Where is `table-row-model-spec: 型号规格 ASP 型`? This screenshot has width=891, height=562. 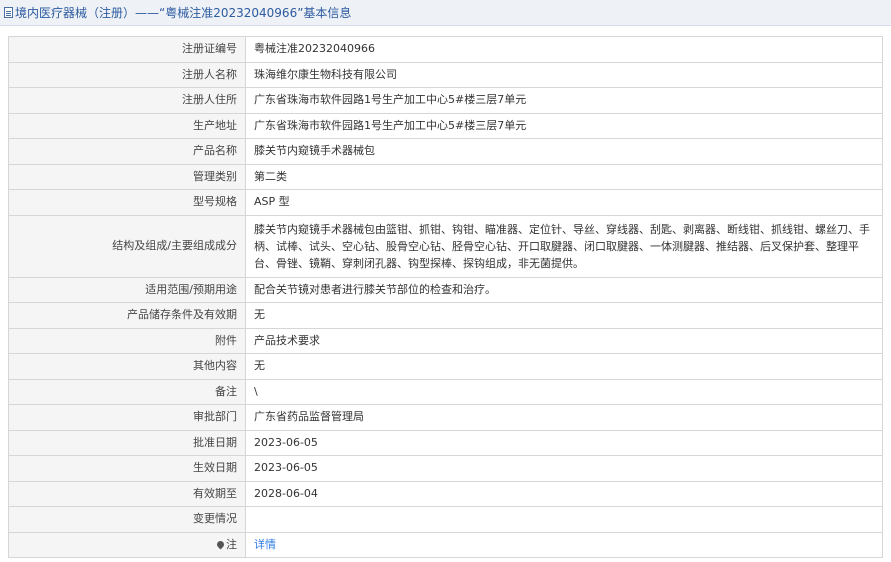
table-row-model-spec: 型号规格 ASP 型 is located at coordinates (445, 202).